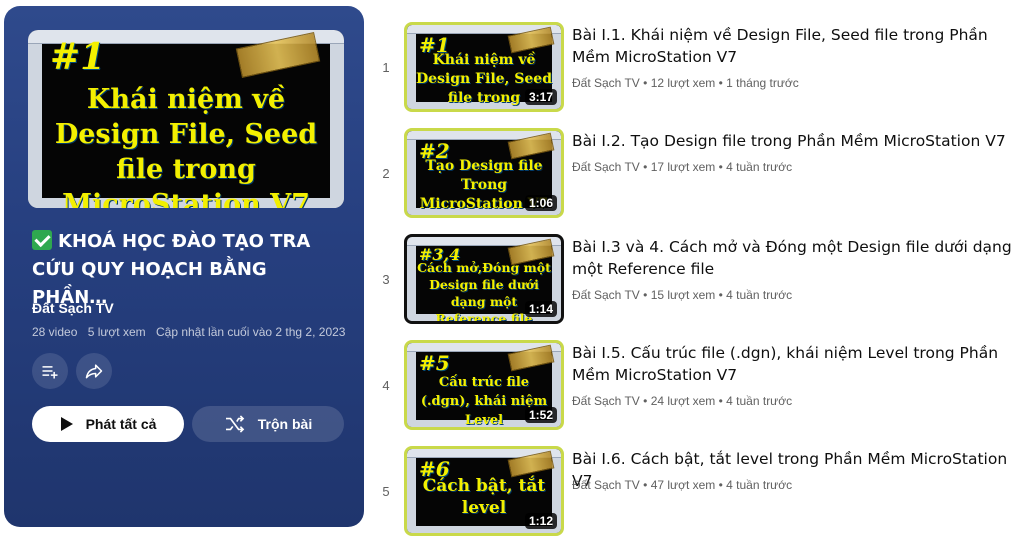  Describe the element at coordinates (121, 424) in the screenshot. I see `play-all-label: Phát tất cả` at that location.